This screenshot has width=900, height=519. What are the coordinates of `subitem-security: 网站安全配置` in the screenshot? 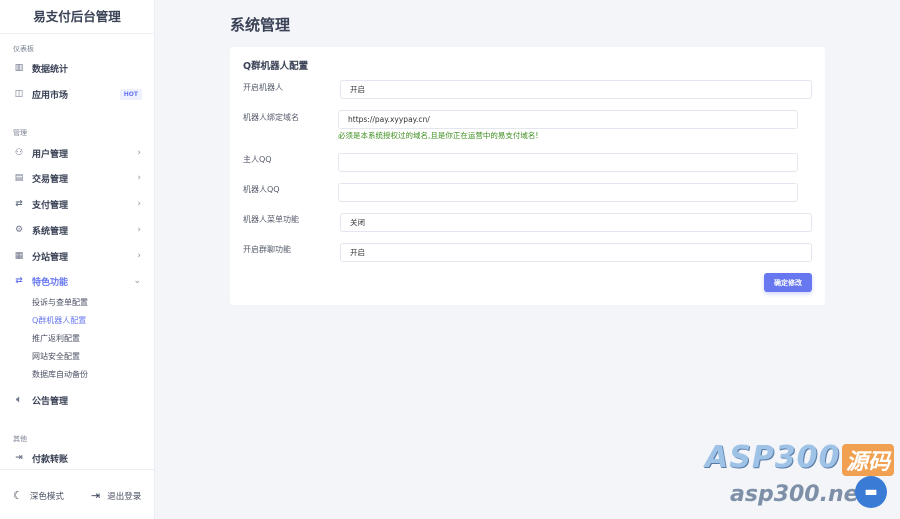 It's located at (56, 356).